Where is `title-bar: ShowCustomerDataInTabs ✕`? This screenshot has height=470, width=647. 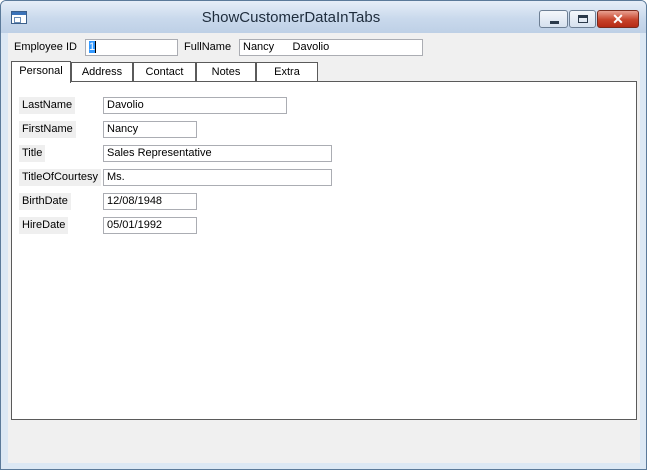
title-bar: ShowCustomerDataInTabs ✕ is located at coordinates (323, 17).